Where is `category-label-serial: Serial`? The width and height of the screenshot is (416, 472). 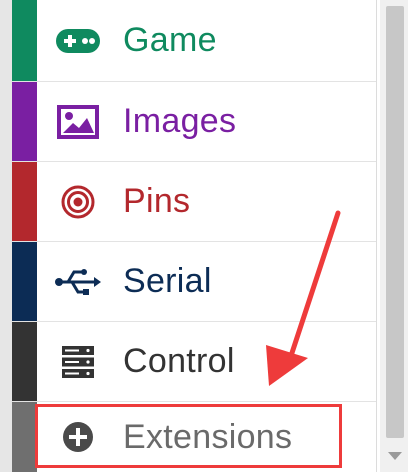 category-label-serial: Serial is located at coordinates (167, 281).